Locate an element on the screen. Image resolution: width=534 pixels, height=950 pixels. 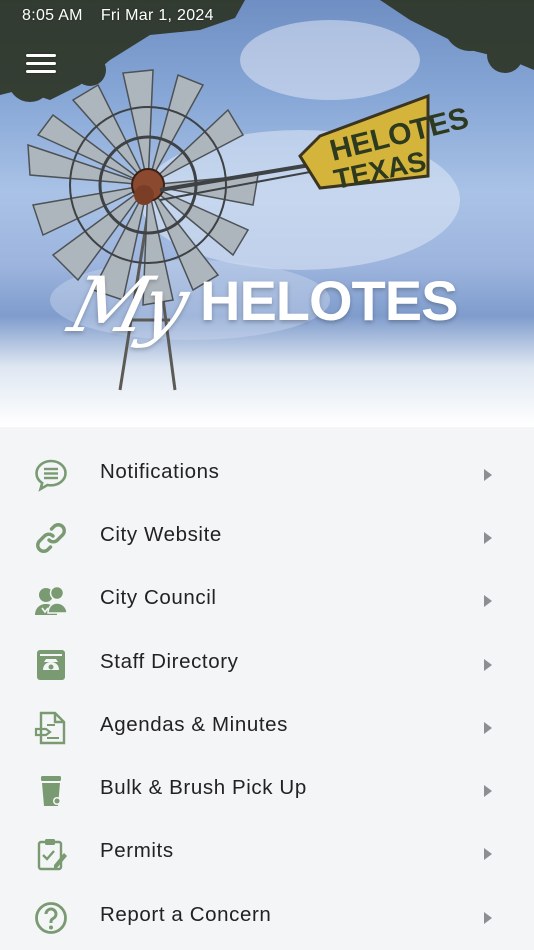
menu-item-label: Staff Directory is located at coordinates (169, 661).